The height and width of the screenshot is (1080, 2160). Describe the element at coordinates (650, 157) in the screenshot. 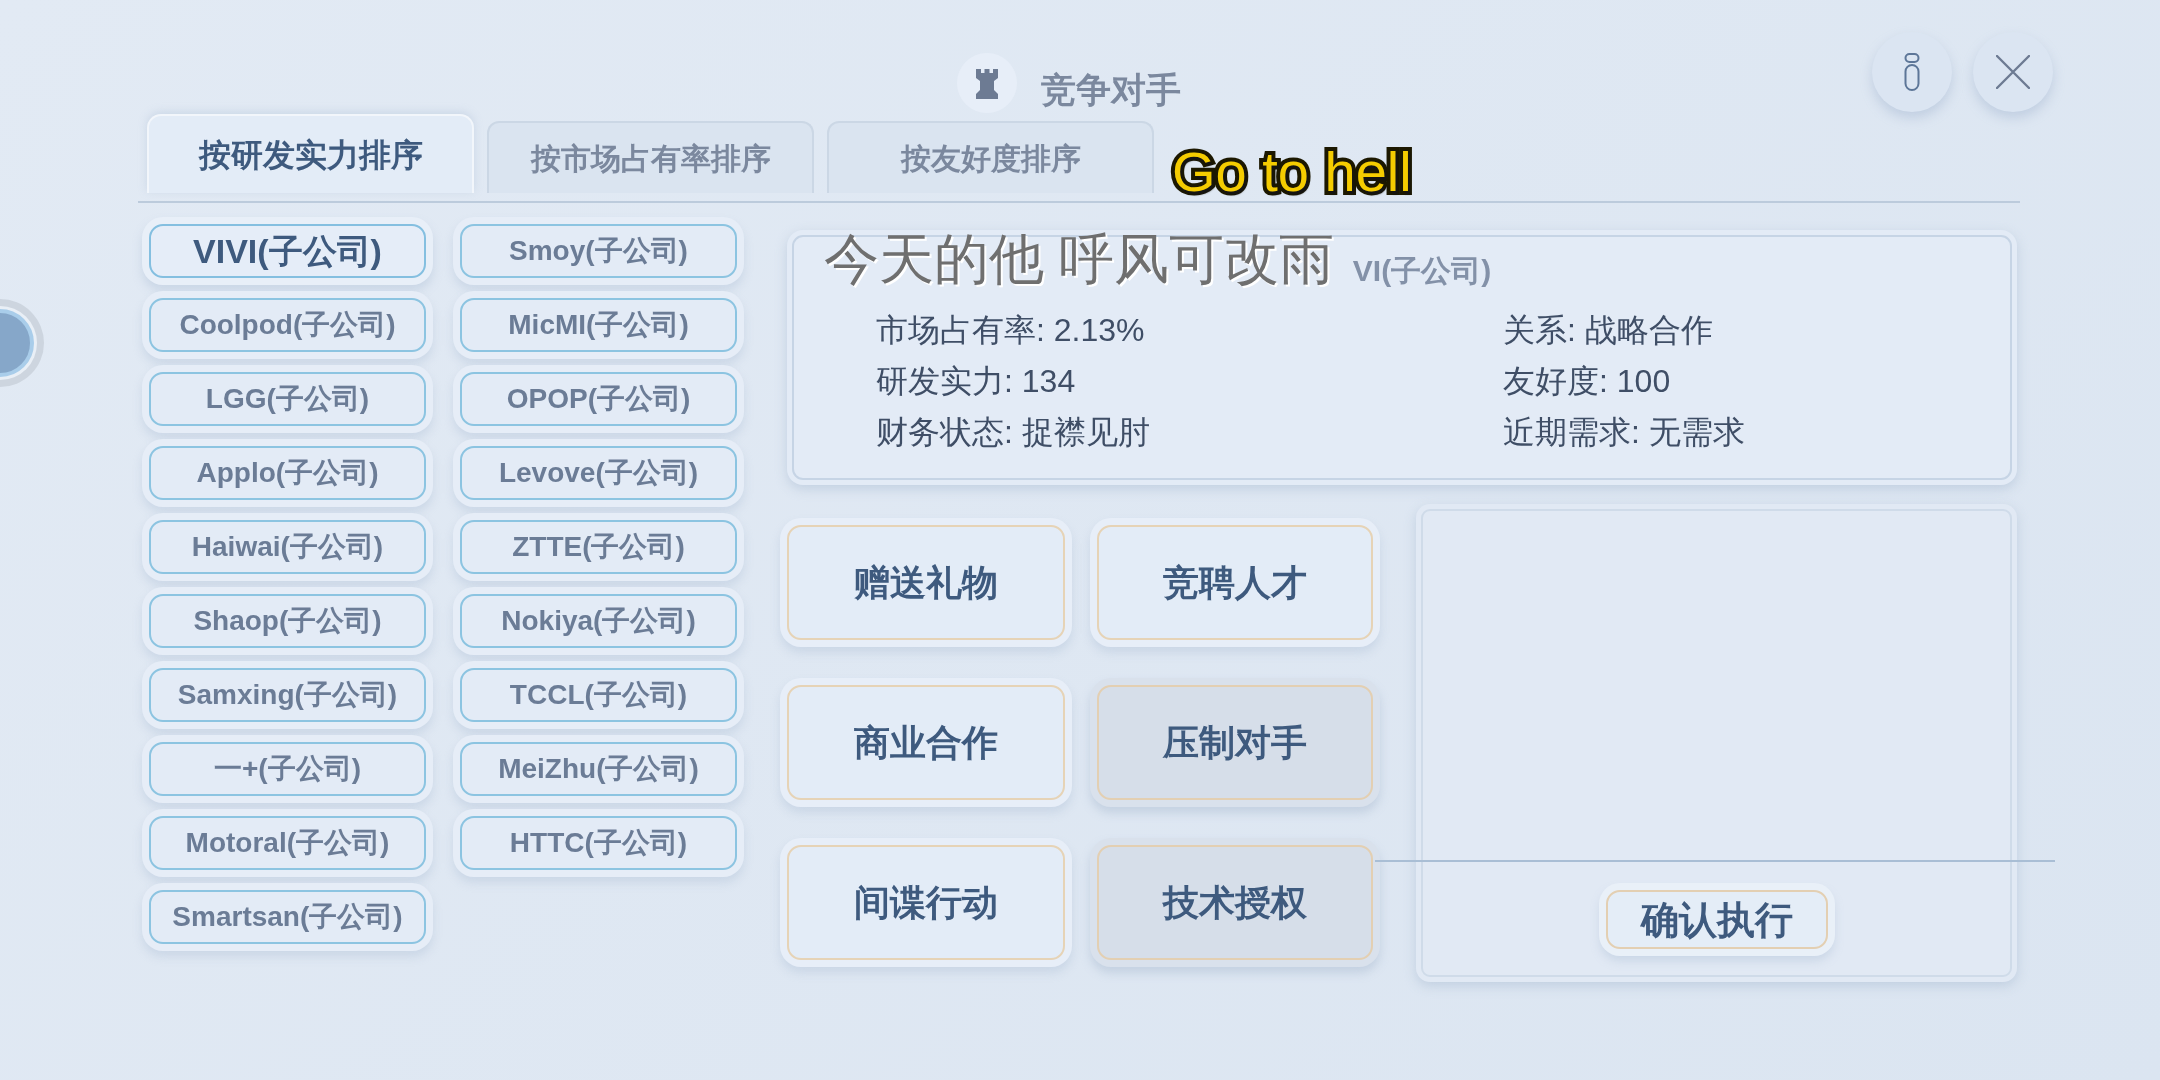

I see `sort-tab: 按市场占有率排序` at that location.